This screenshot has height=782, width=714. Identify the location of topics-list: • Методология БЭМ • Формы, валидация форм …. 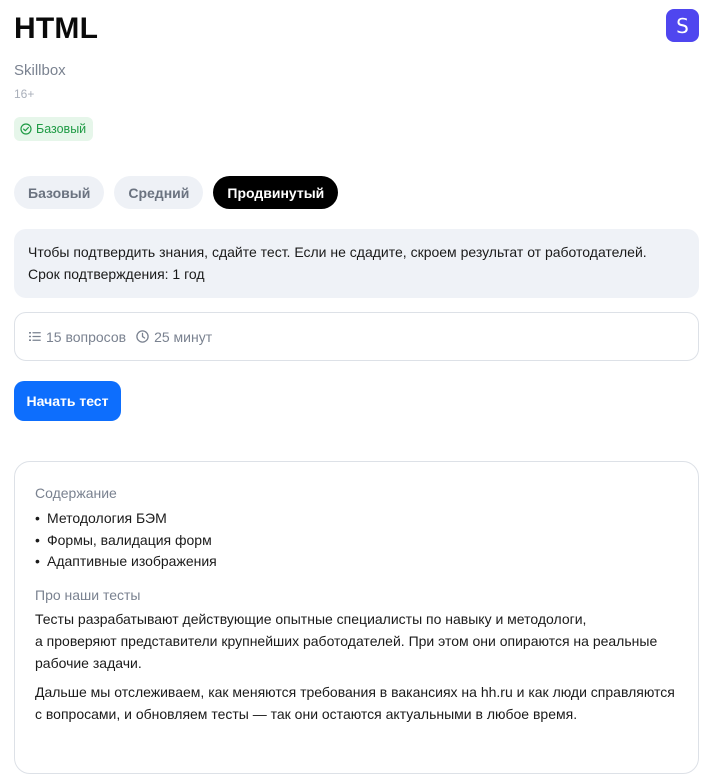
(356, 540).